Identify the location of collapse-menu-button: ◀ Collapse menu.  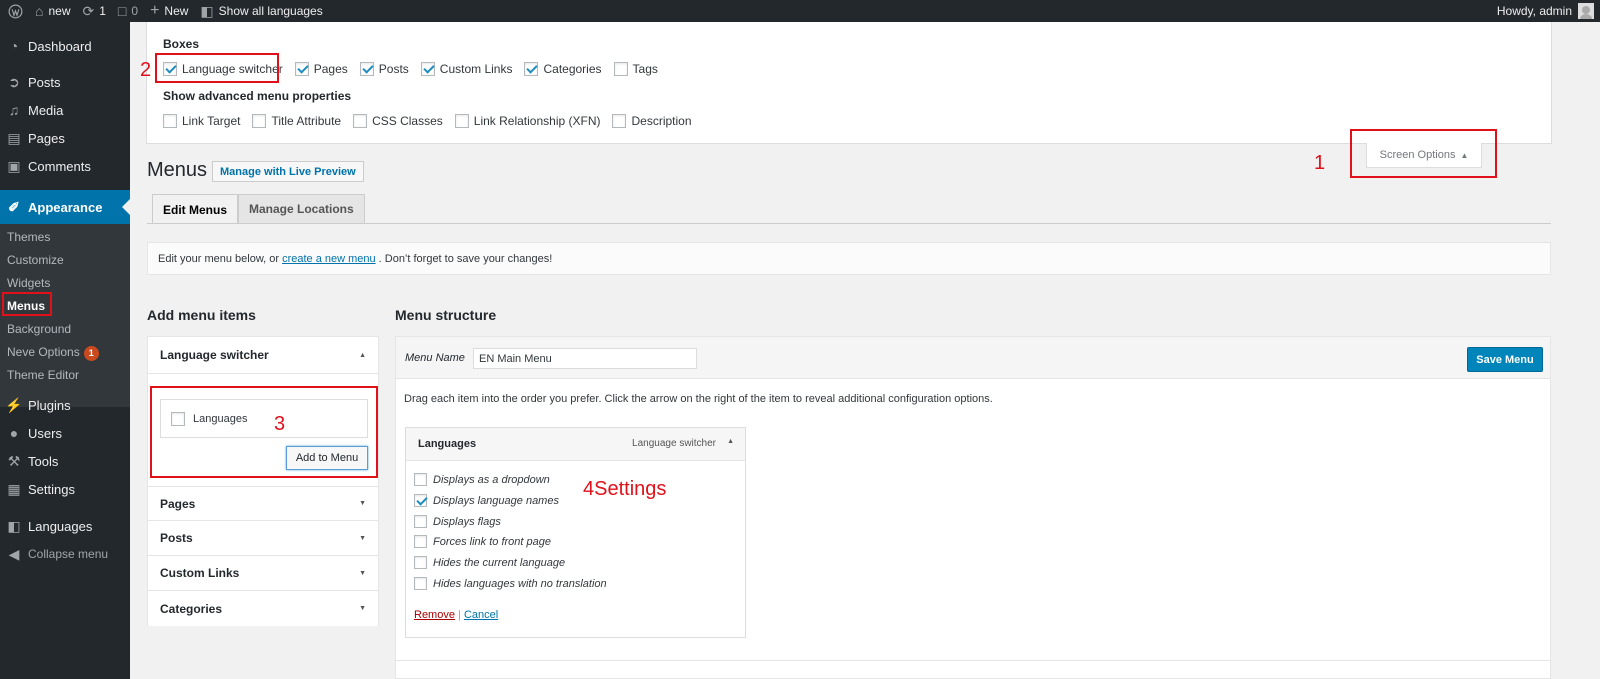
(65, 554).